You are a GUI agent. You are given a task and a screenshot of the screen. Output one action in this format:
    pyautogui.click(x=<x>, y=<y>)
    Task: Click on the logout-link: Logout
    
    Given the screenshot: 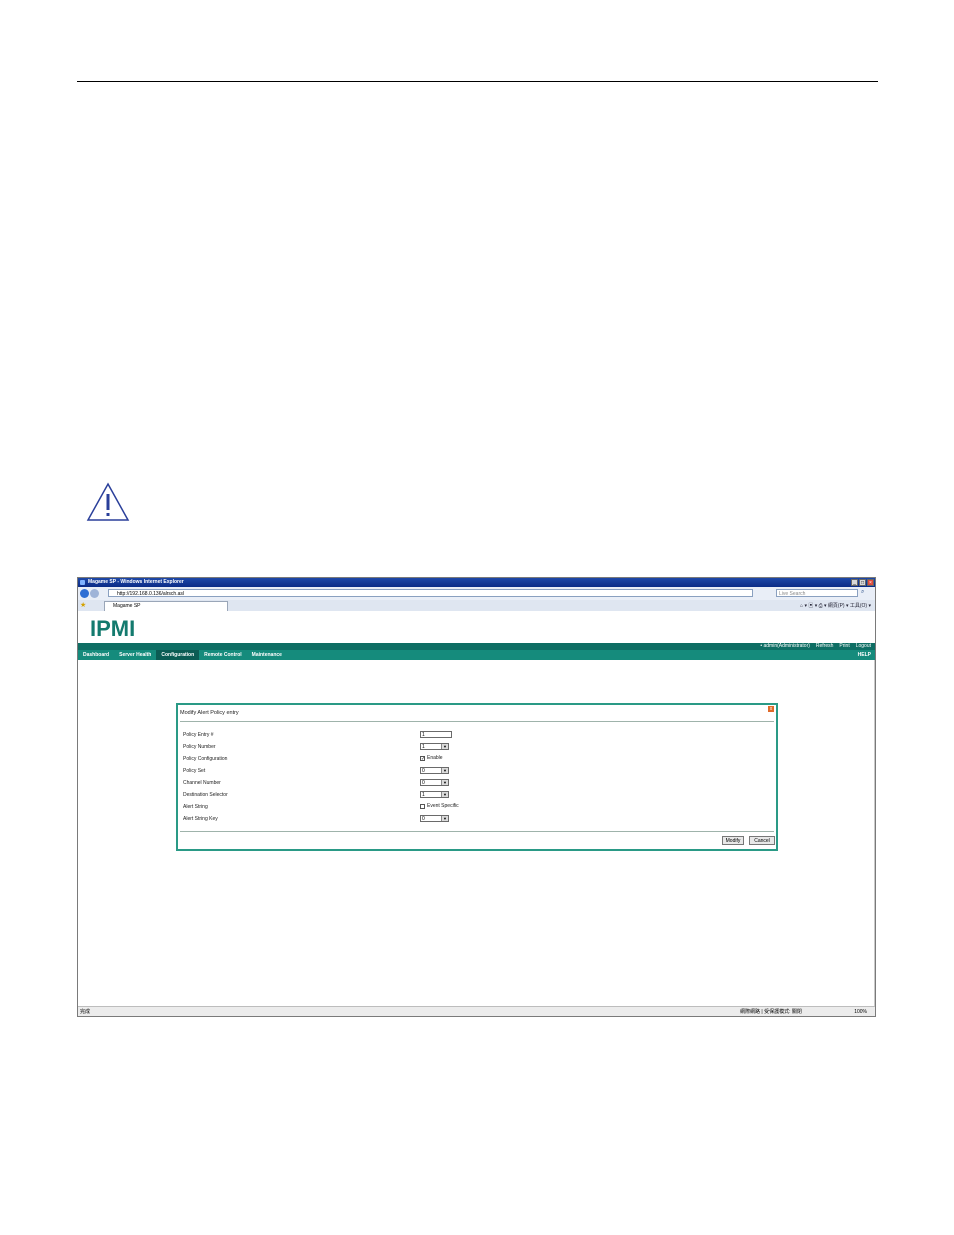 What is the action you would take?
    pyautogui.click(x=863, y=646)
    